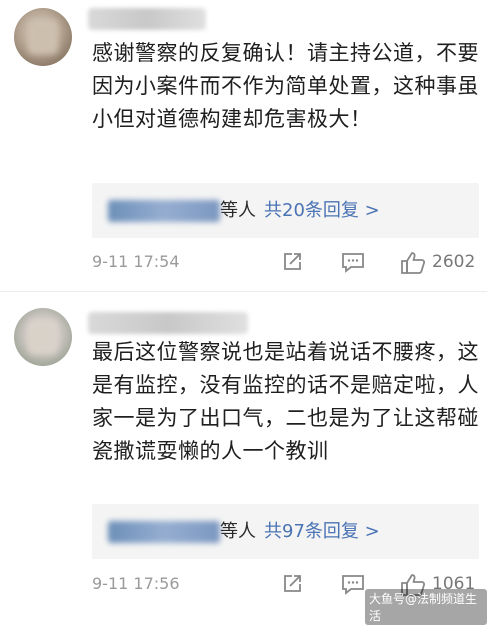 The image size is (487, 625). Describe the element at coordinates (413, 265) in the screenshot. I see `thumbs-up-icon` at that location.